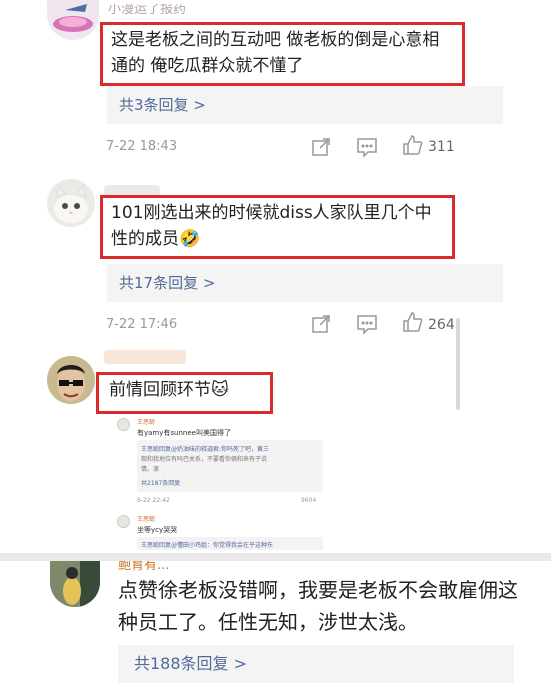 The height and width of the screenshot is (683, 551). Describe the element at coordinates (168, 10) in the screenshot. I see `comment-1-username: 小漫运了报药` at that location.